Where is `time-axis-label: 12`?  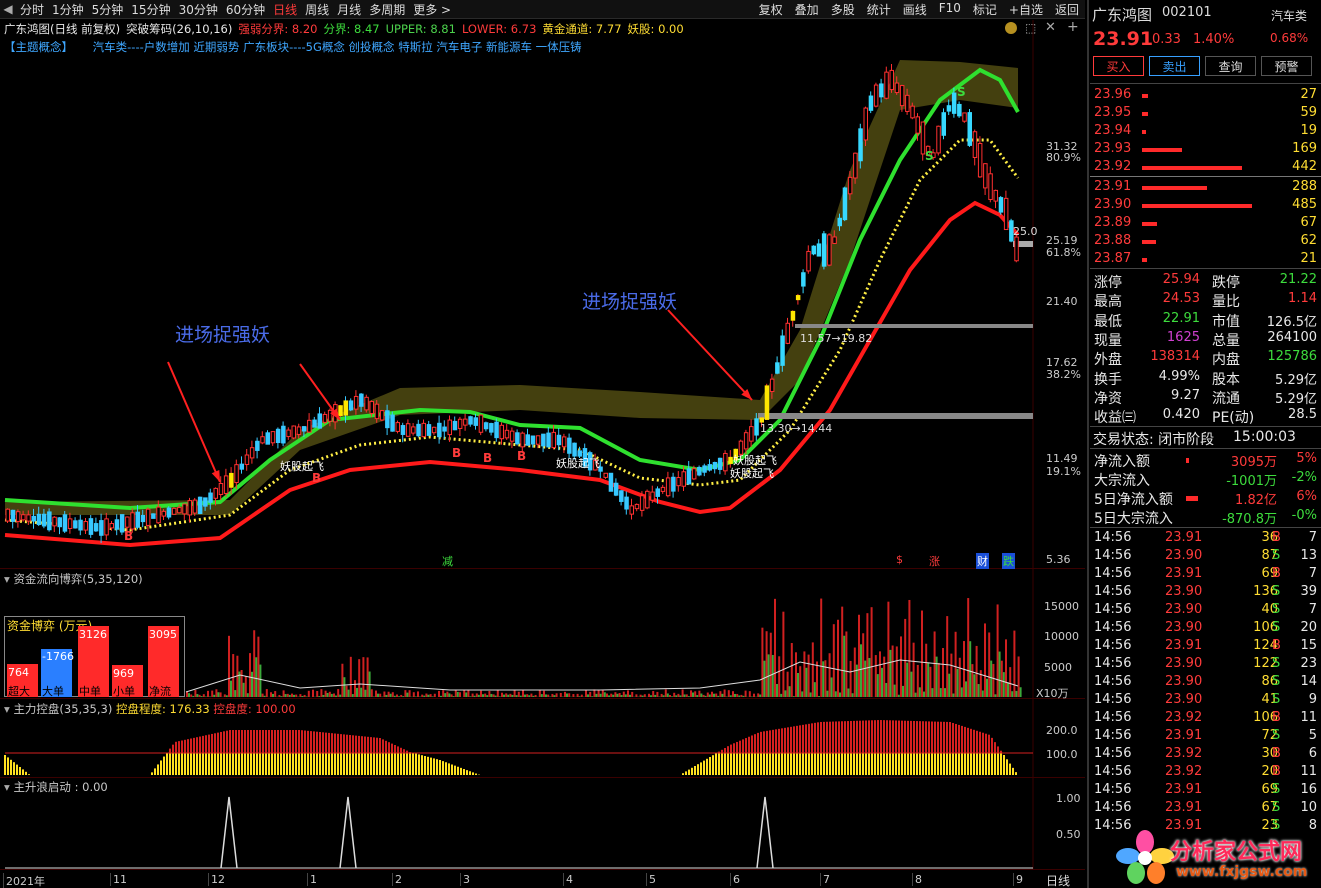 time-axis-label: 12 is located at coordinates (216, 879).